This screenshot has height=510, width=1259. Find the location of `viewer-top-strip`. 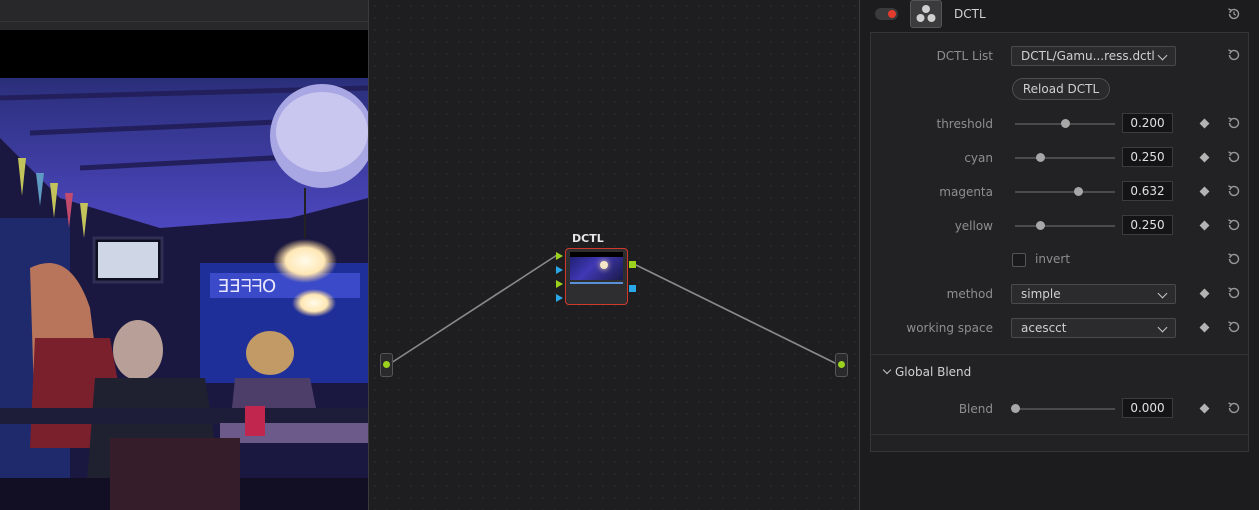

viewer-top-strip is located at coordinates (184, 11).